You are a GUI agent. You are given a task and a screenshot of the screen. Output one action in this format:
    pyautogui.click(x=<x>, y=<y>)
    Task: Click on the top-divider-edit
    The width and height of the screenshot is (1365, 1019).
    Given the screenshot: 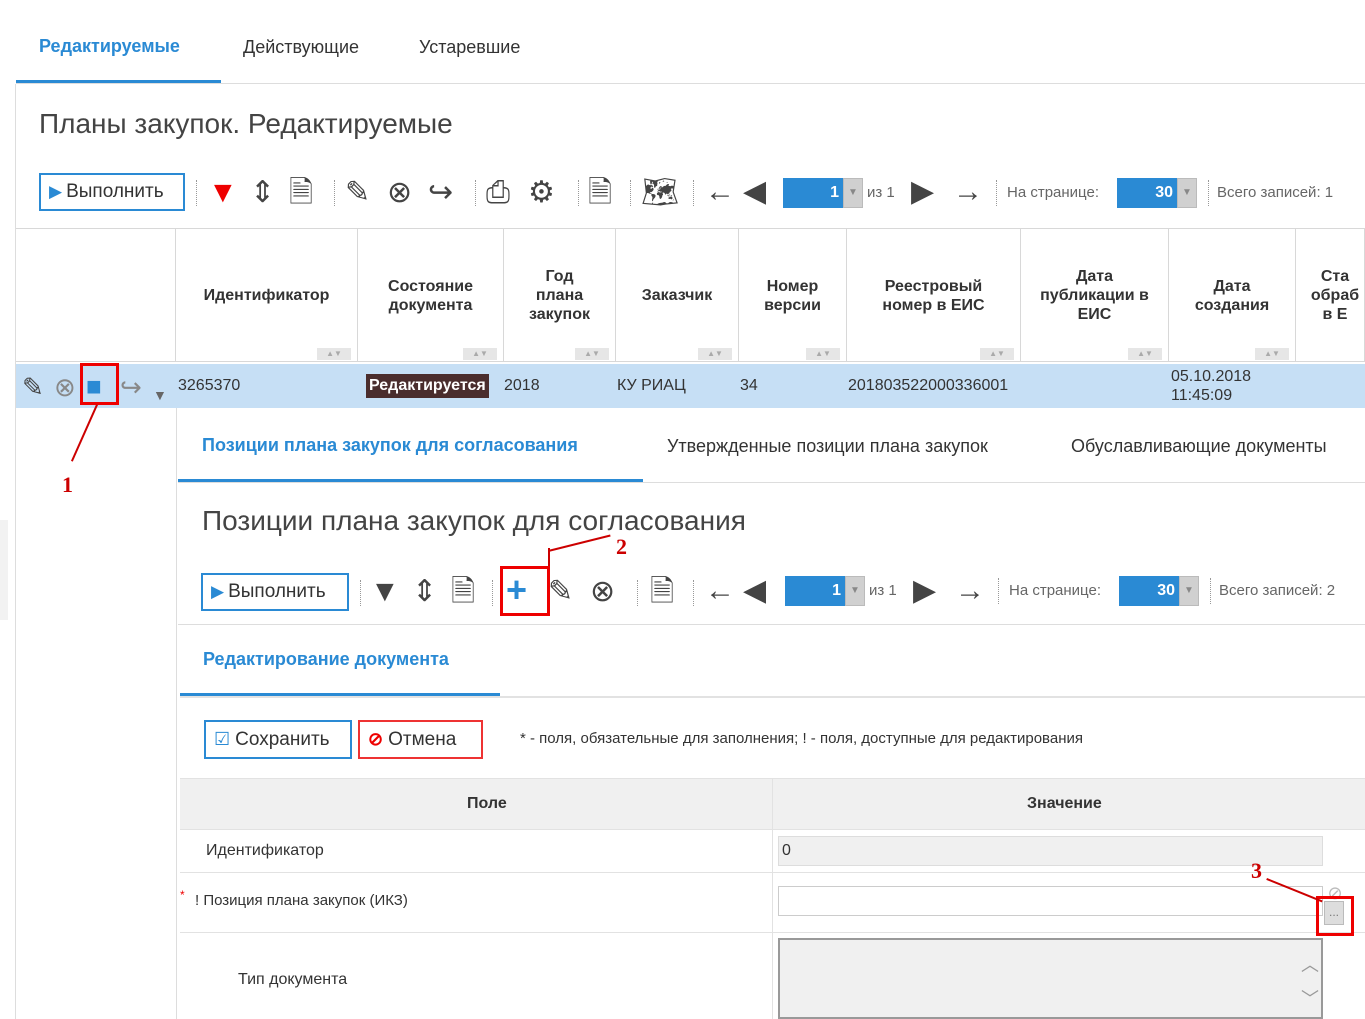 What is the action you would take?
    pyautogui.click(x=771, y=624)
    